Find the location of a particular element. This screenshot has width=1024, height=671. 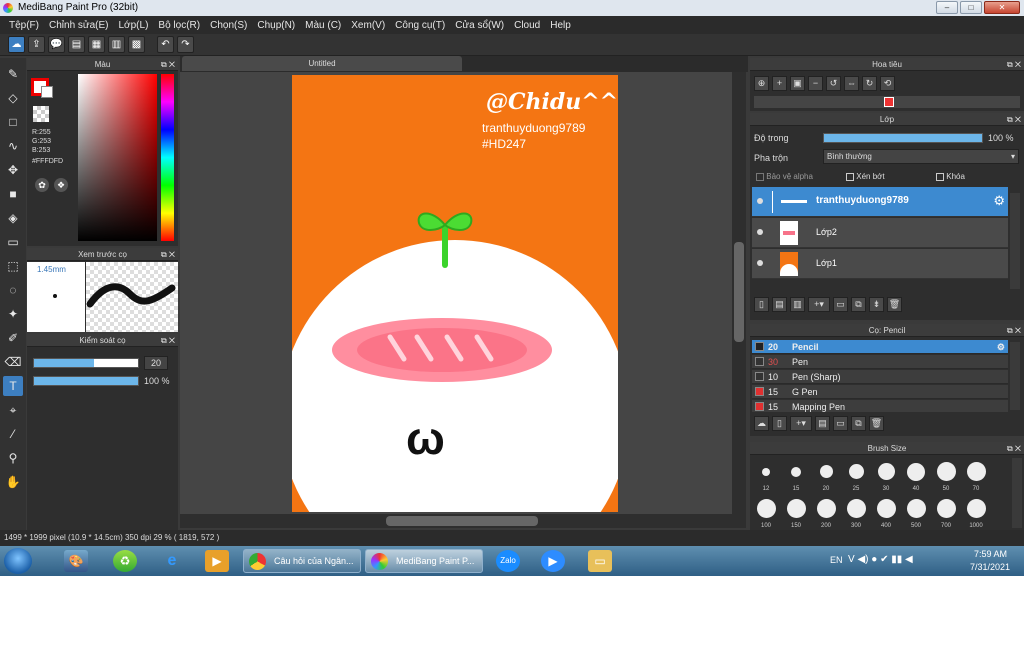

layer-row: Lớp1 is located at coordinates (880, 264).